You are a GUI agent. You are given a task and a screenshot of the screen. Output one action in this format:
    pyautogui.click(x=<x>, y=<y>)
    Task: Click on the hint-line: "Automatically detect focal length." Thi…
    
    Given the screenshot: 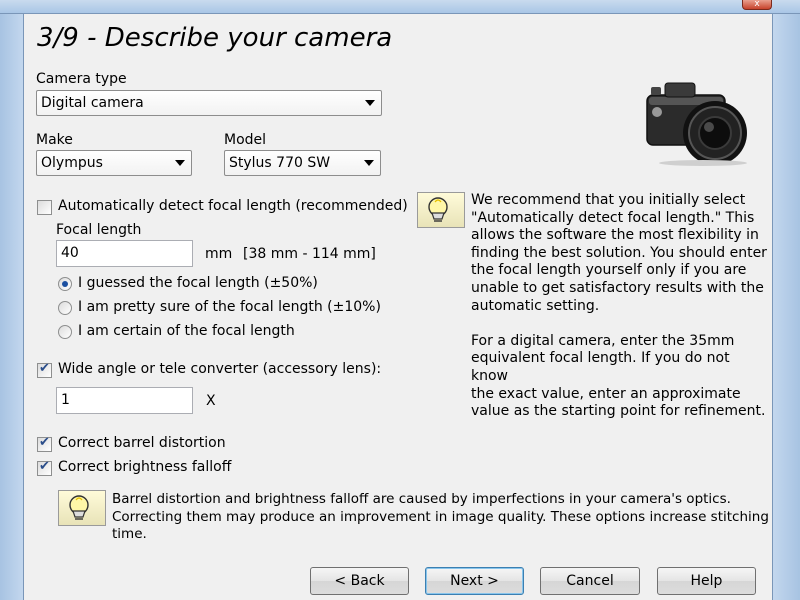 What is the action you would take?
    pyautogui.click(x=613, y=217)
    